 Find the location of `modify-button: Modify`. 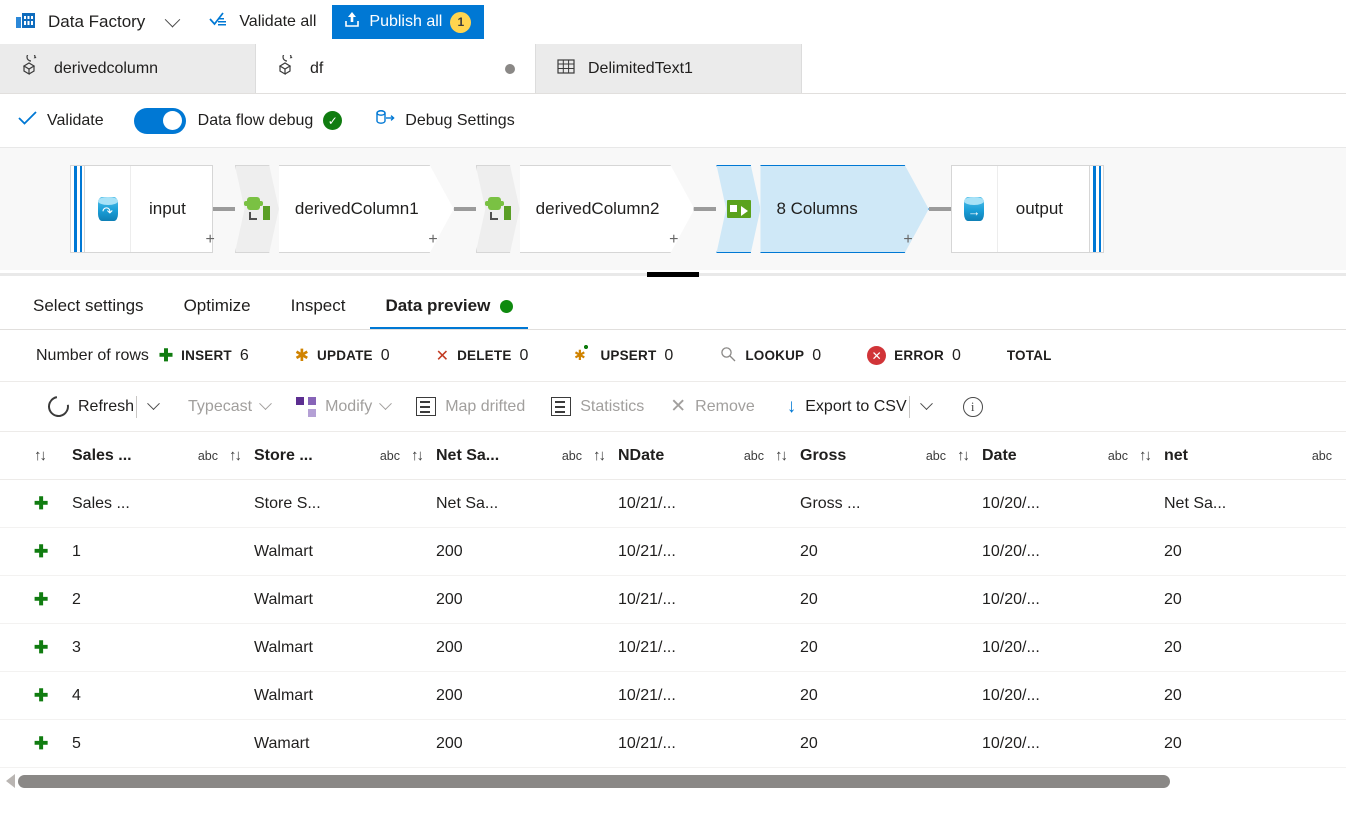

modify-button: Modify is located at coordinates (344, 406).